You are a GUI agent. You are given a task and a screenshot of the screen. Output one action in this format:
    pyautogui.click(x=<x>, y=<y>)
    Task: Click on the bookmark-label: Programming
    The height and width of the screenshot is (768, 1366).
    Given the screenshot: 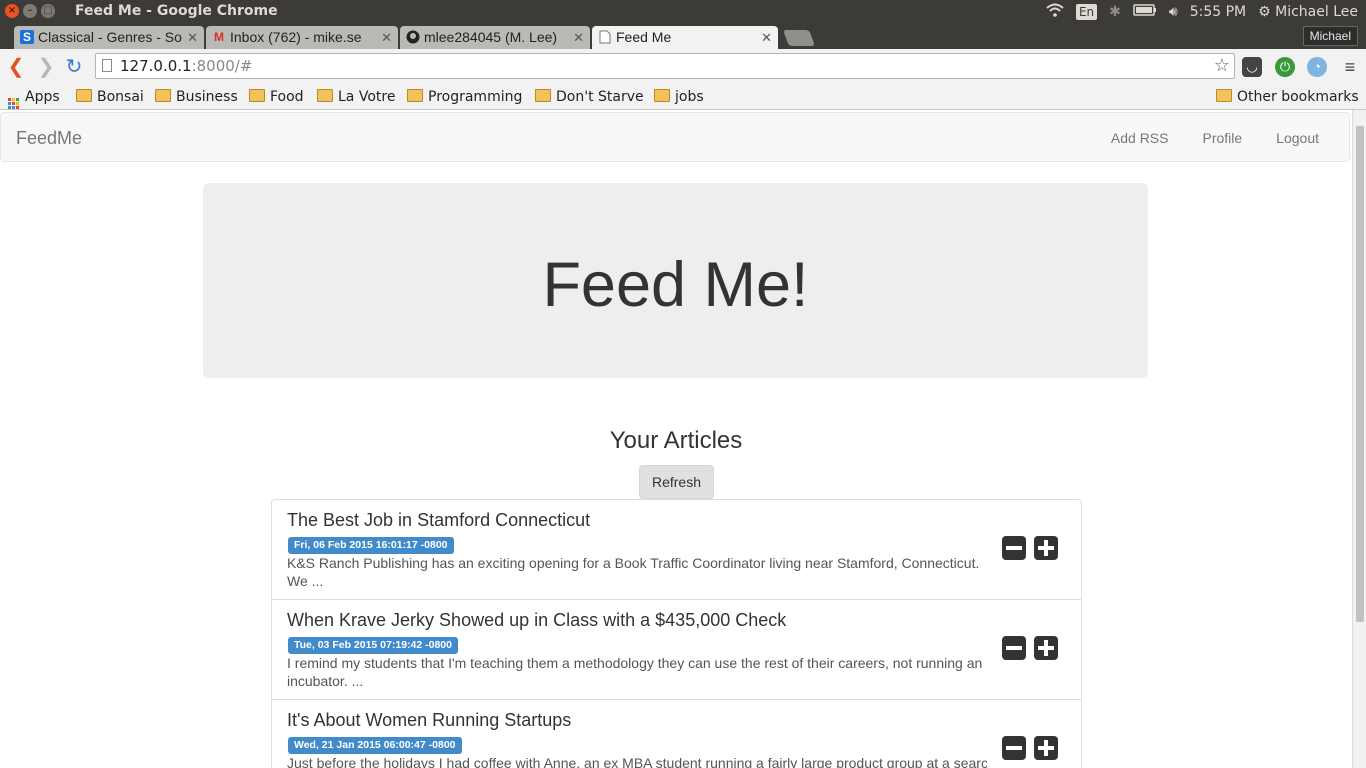 What is the action you would take?
    pyautogui.click(x=475, y=97)
    